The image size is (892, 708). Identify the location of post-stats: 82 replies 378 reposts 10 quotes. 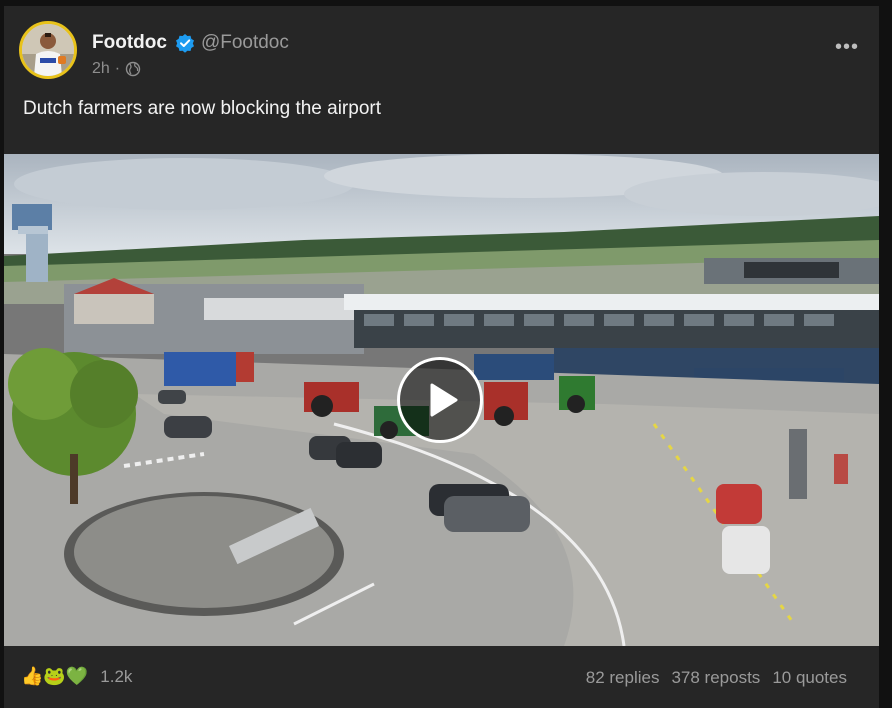
(710, 678).